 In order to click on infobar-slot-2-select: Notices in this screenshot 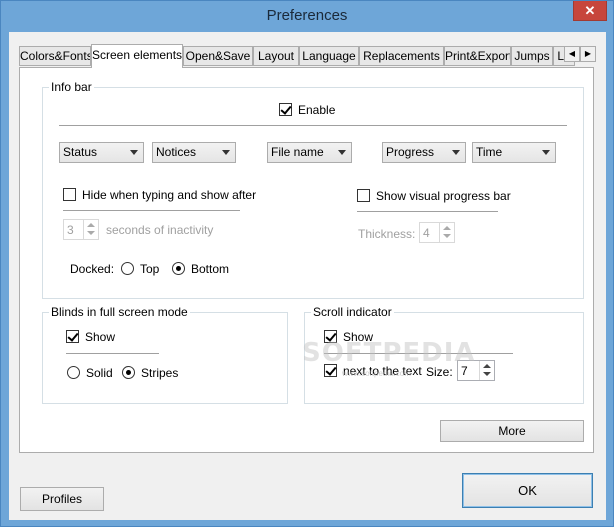, I will do `click(194, 152)`.